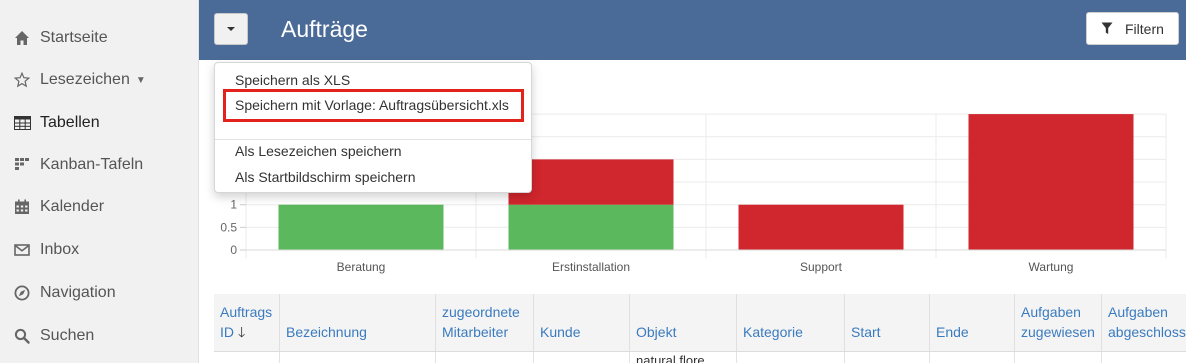 This screenshot has height=363, width=1186. I want to click on sort-desc-icon: 🡓, so click(242, 332).